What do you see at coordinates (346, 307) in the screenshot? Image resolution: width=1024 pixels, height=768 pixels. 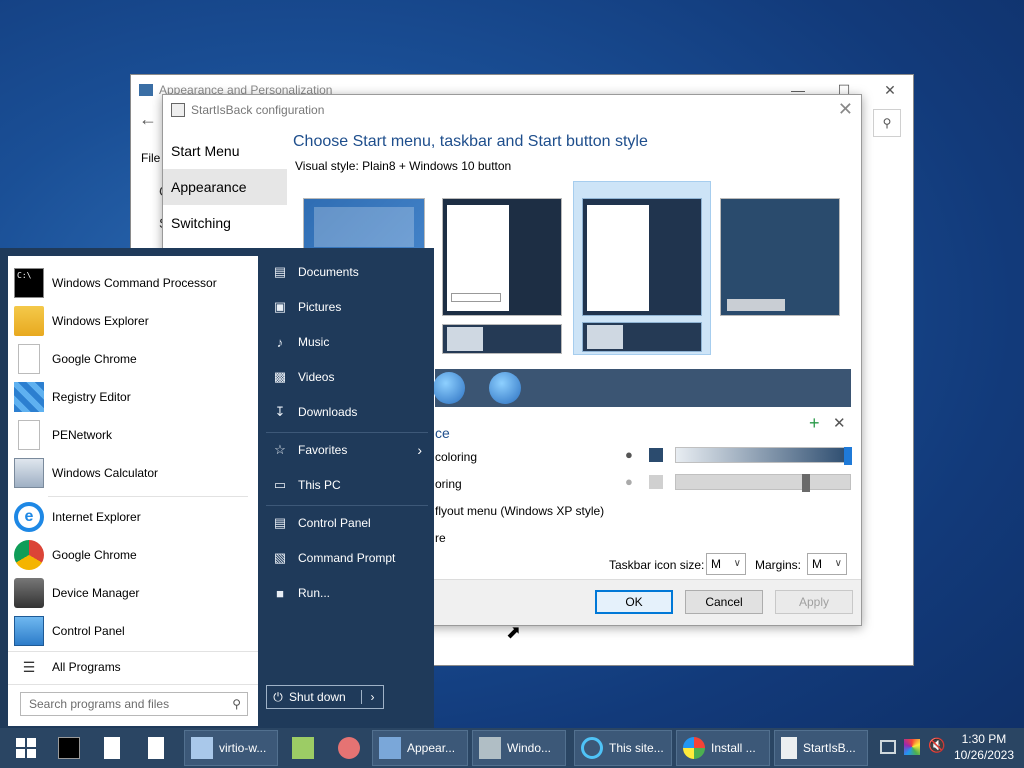 I see `folder-pictures: ▣ Pictures` at bounding box center [346, 307].